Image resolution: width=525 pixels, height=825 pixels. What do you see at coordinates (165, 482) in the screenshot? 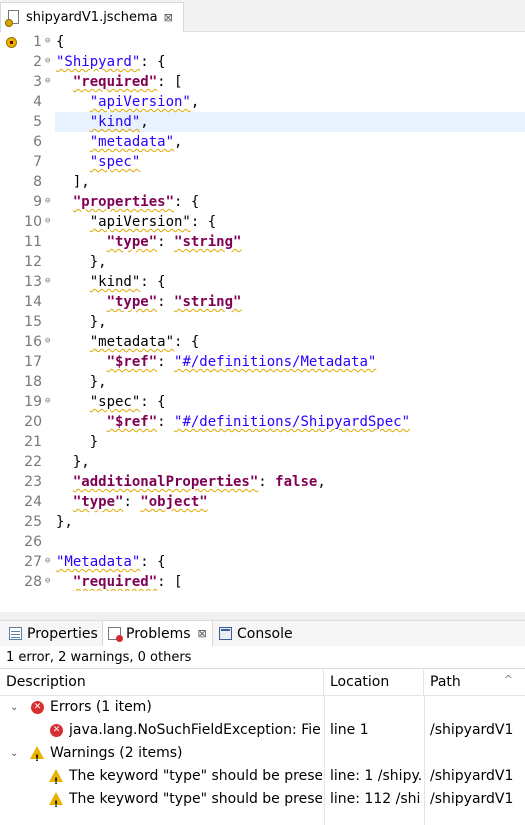
I see `code-token: "additionalProperties"` at bounding box center [165, 482].